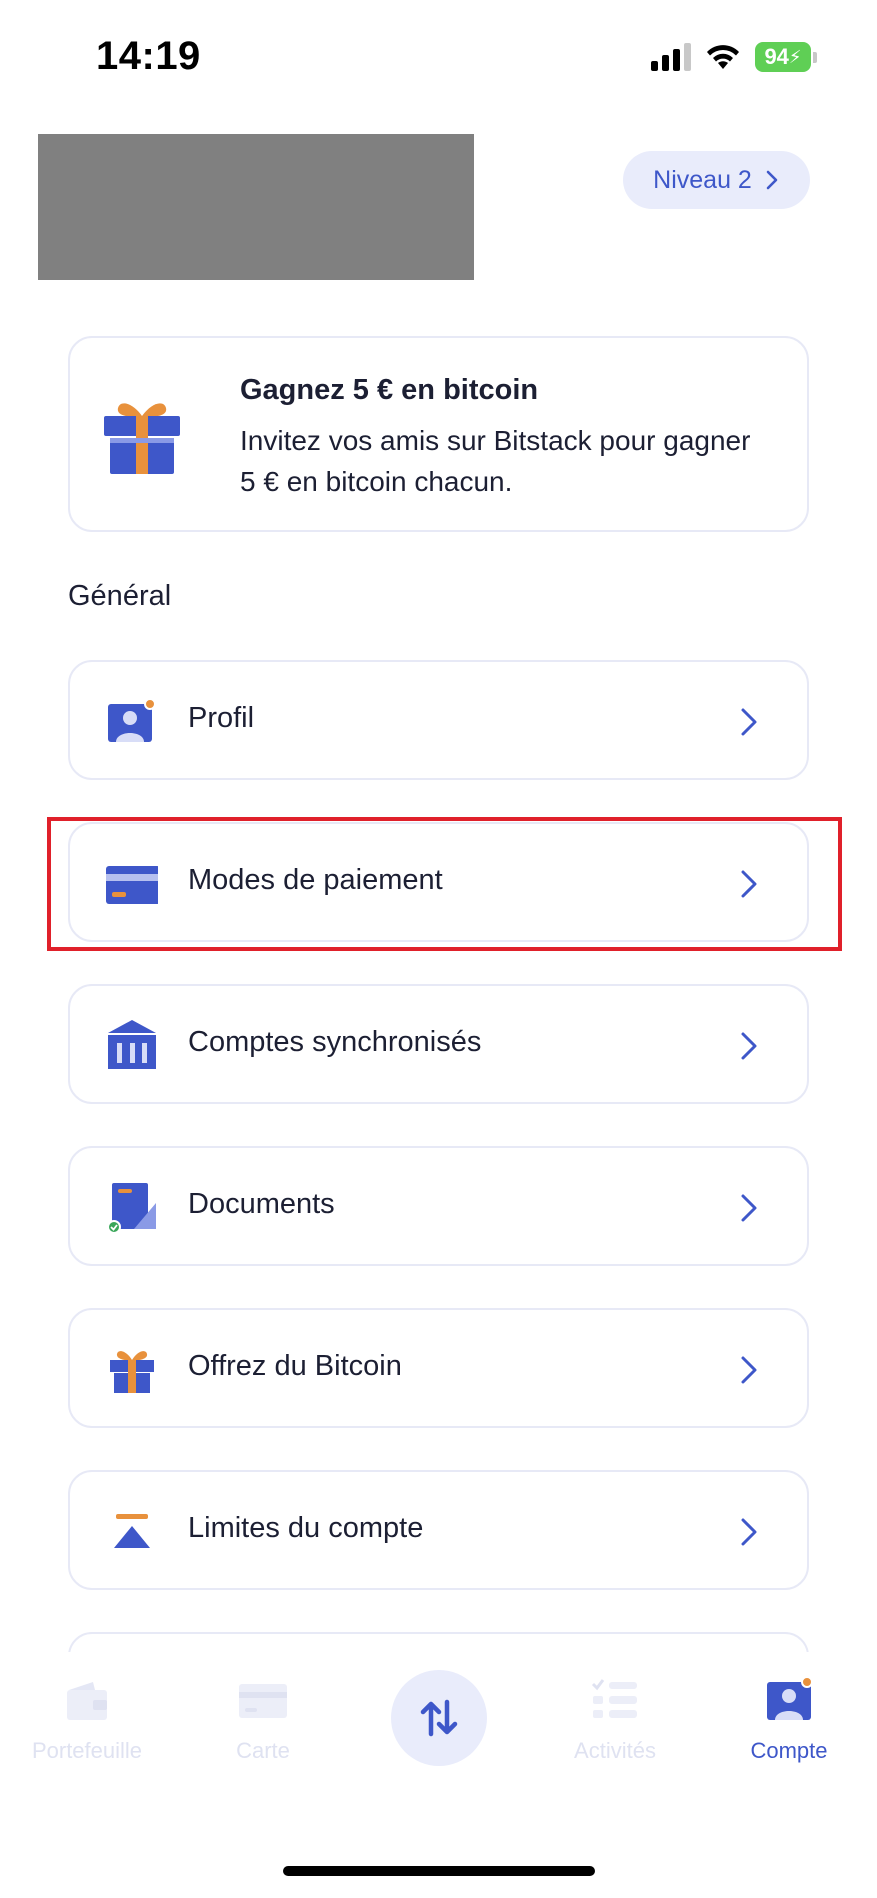 The image size is (877, 1898). I want to click on activity-list-icon, so click(614, 1698).